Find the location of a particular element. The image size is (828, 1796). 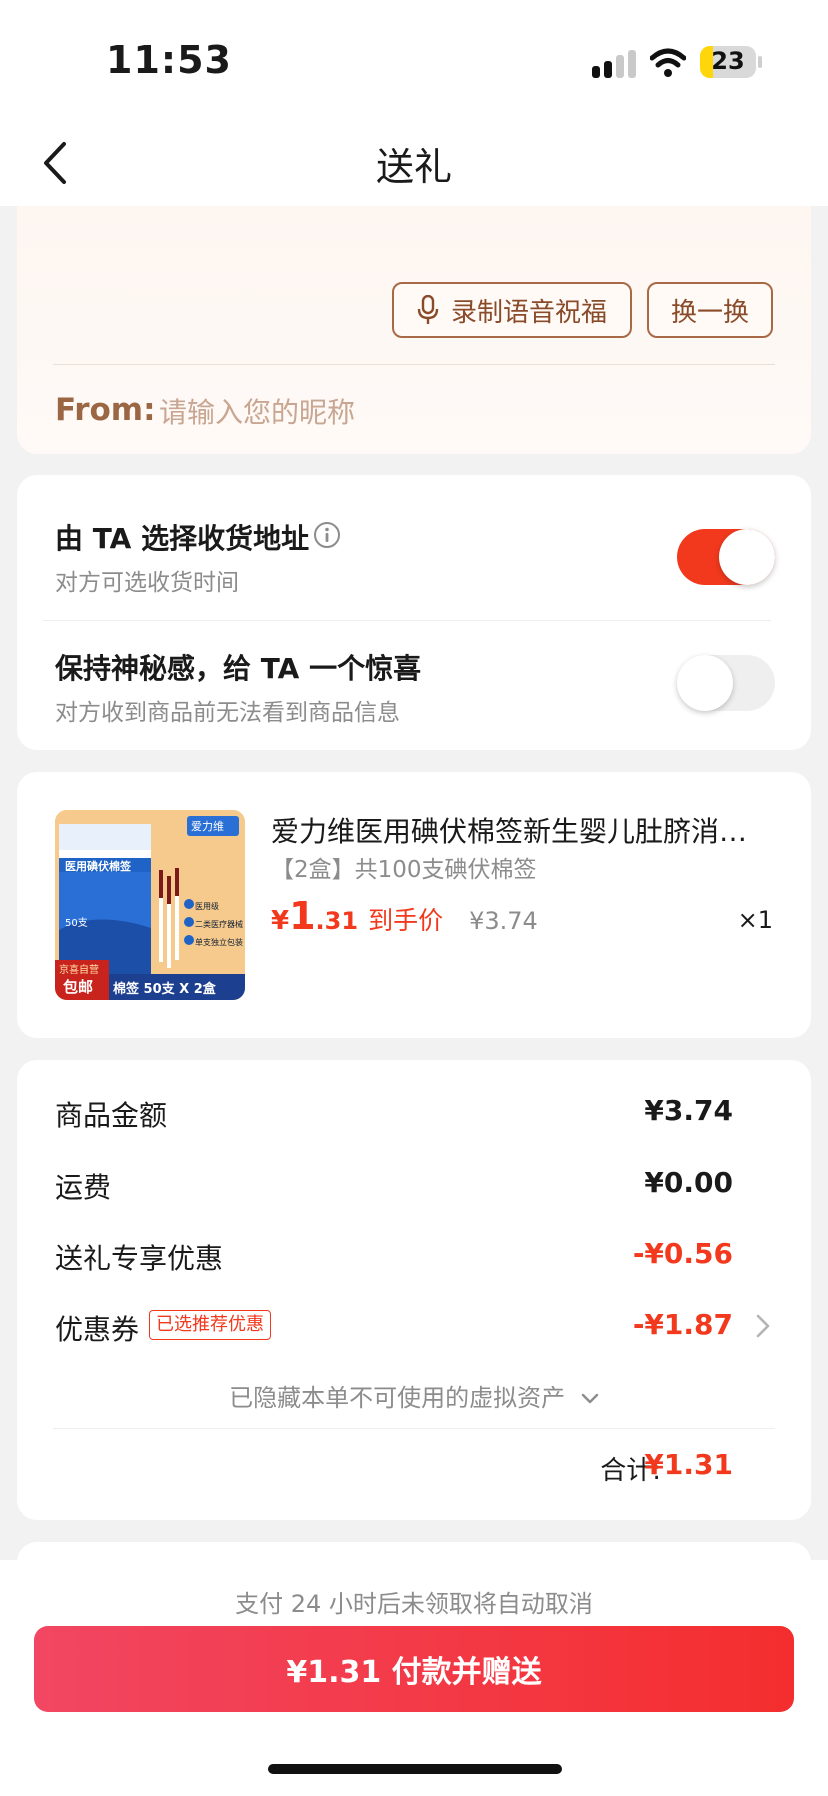

greeting-card: 录制语音祝福 换一换 From: is located at coordinates (414, 330).